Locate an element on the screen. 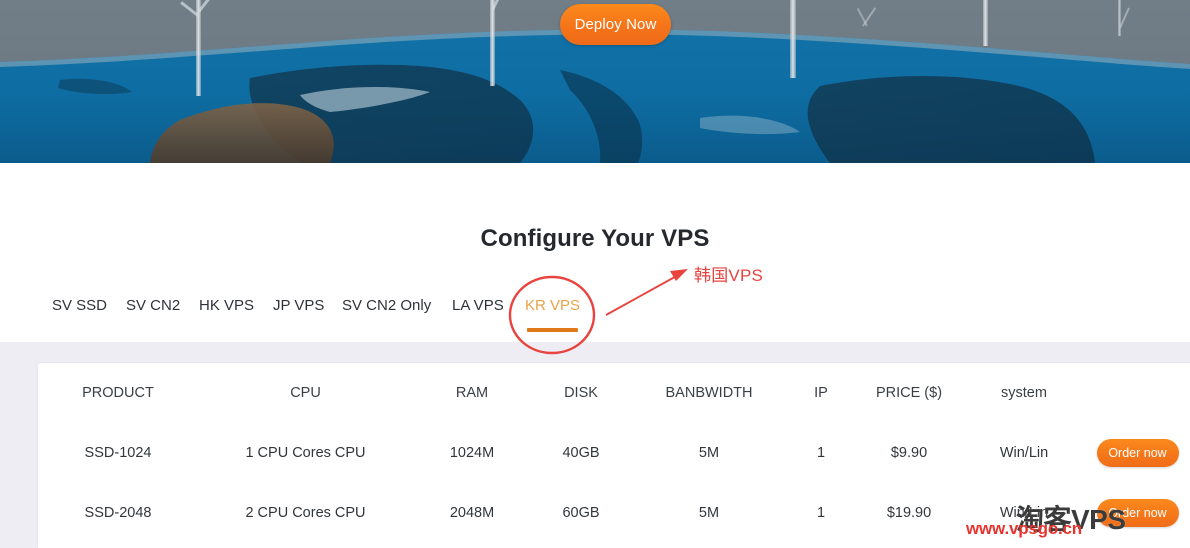 This screenshot has height=548, width=1190. cell-price: $19.90 is located at coordinates (909, 513).